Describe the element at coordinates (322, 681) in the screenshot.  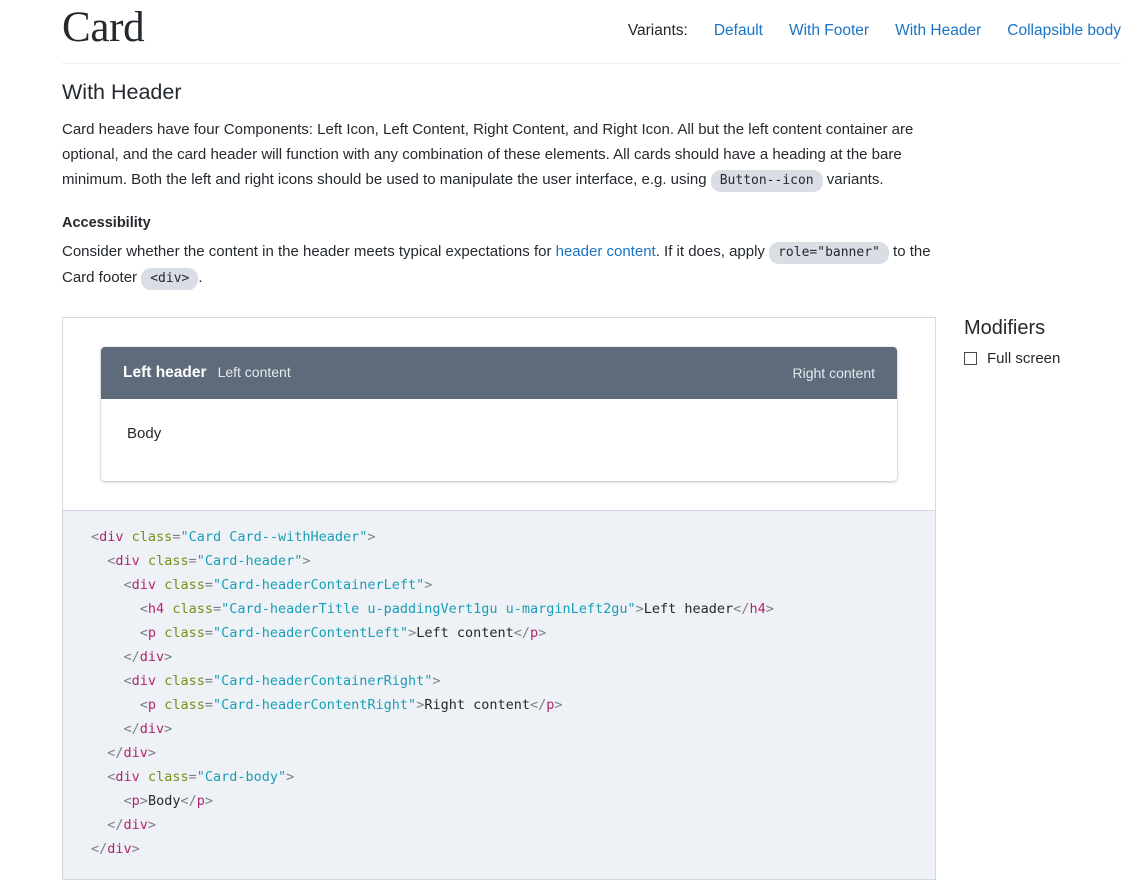
I see `code-token-str: "Card-headerContainerRight"` at that location.